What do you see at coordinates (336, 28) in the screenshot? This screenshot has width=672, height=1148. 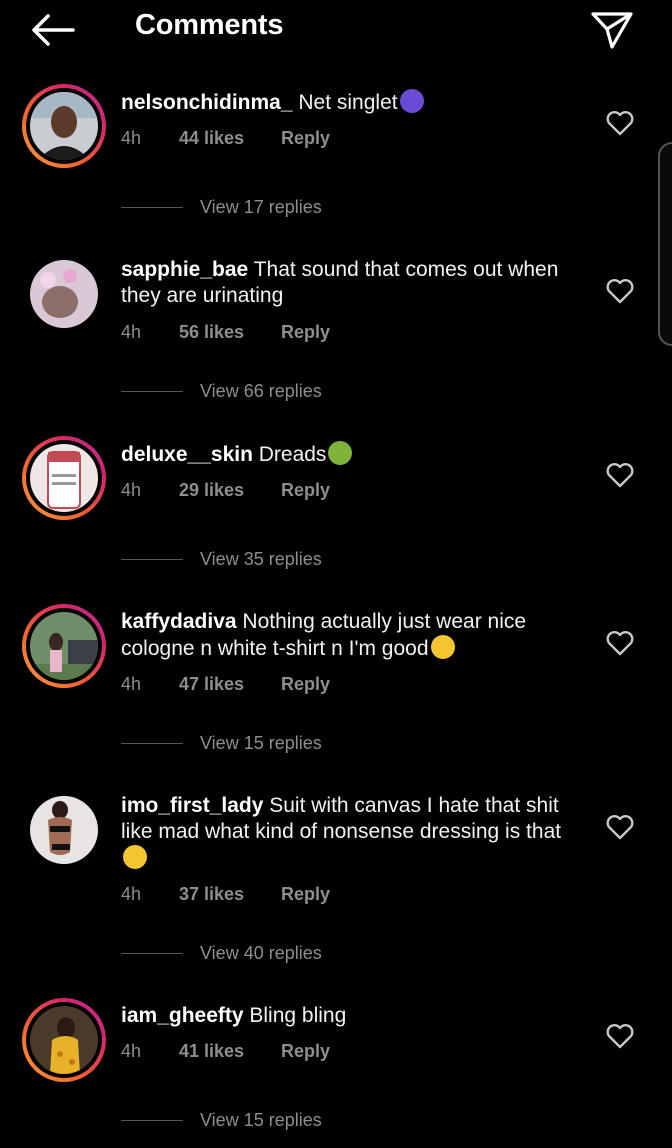 I see `top-bar: Comments` at bounding box center [336, 28].